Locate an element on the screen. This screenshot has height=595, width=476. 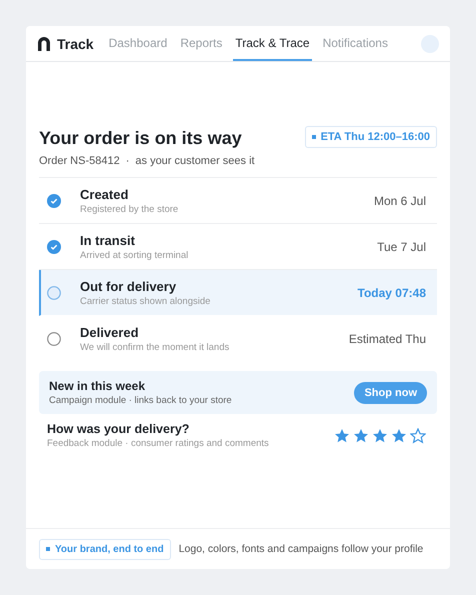
step-time: Mon 6 Jul is located at coordinates (400, 201).